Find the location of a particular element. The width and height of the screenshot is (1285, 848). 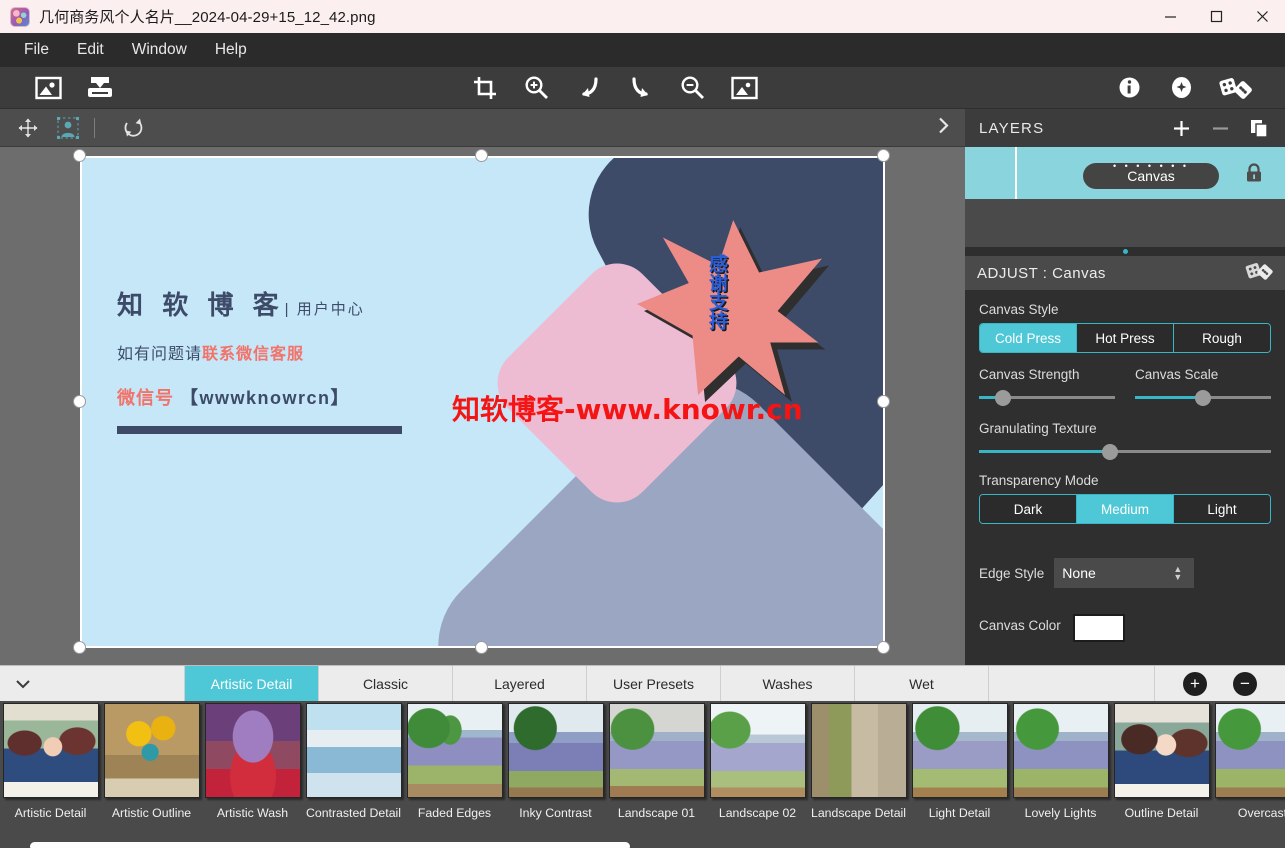

preset-item: Artistic Wash is located at coordinates (252, 774).